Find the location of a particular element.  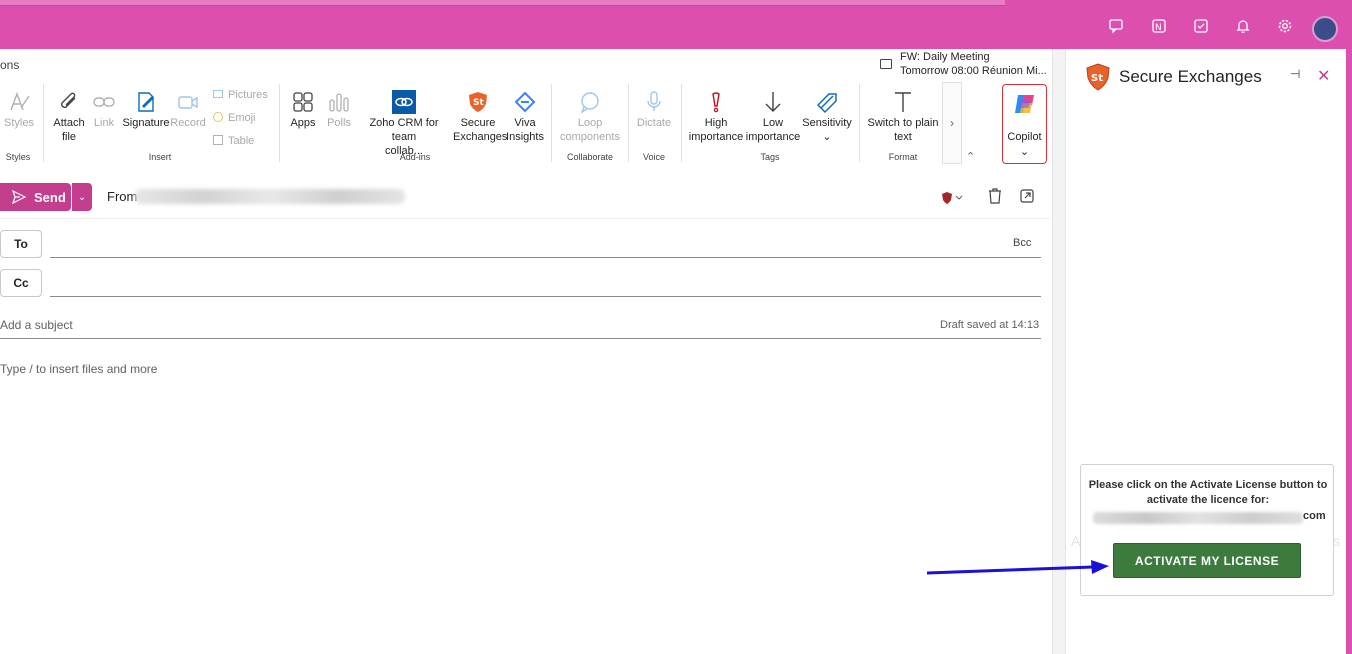

from-address-redacted is located at coordinates (270, 196).